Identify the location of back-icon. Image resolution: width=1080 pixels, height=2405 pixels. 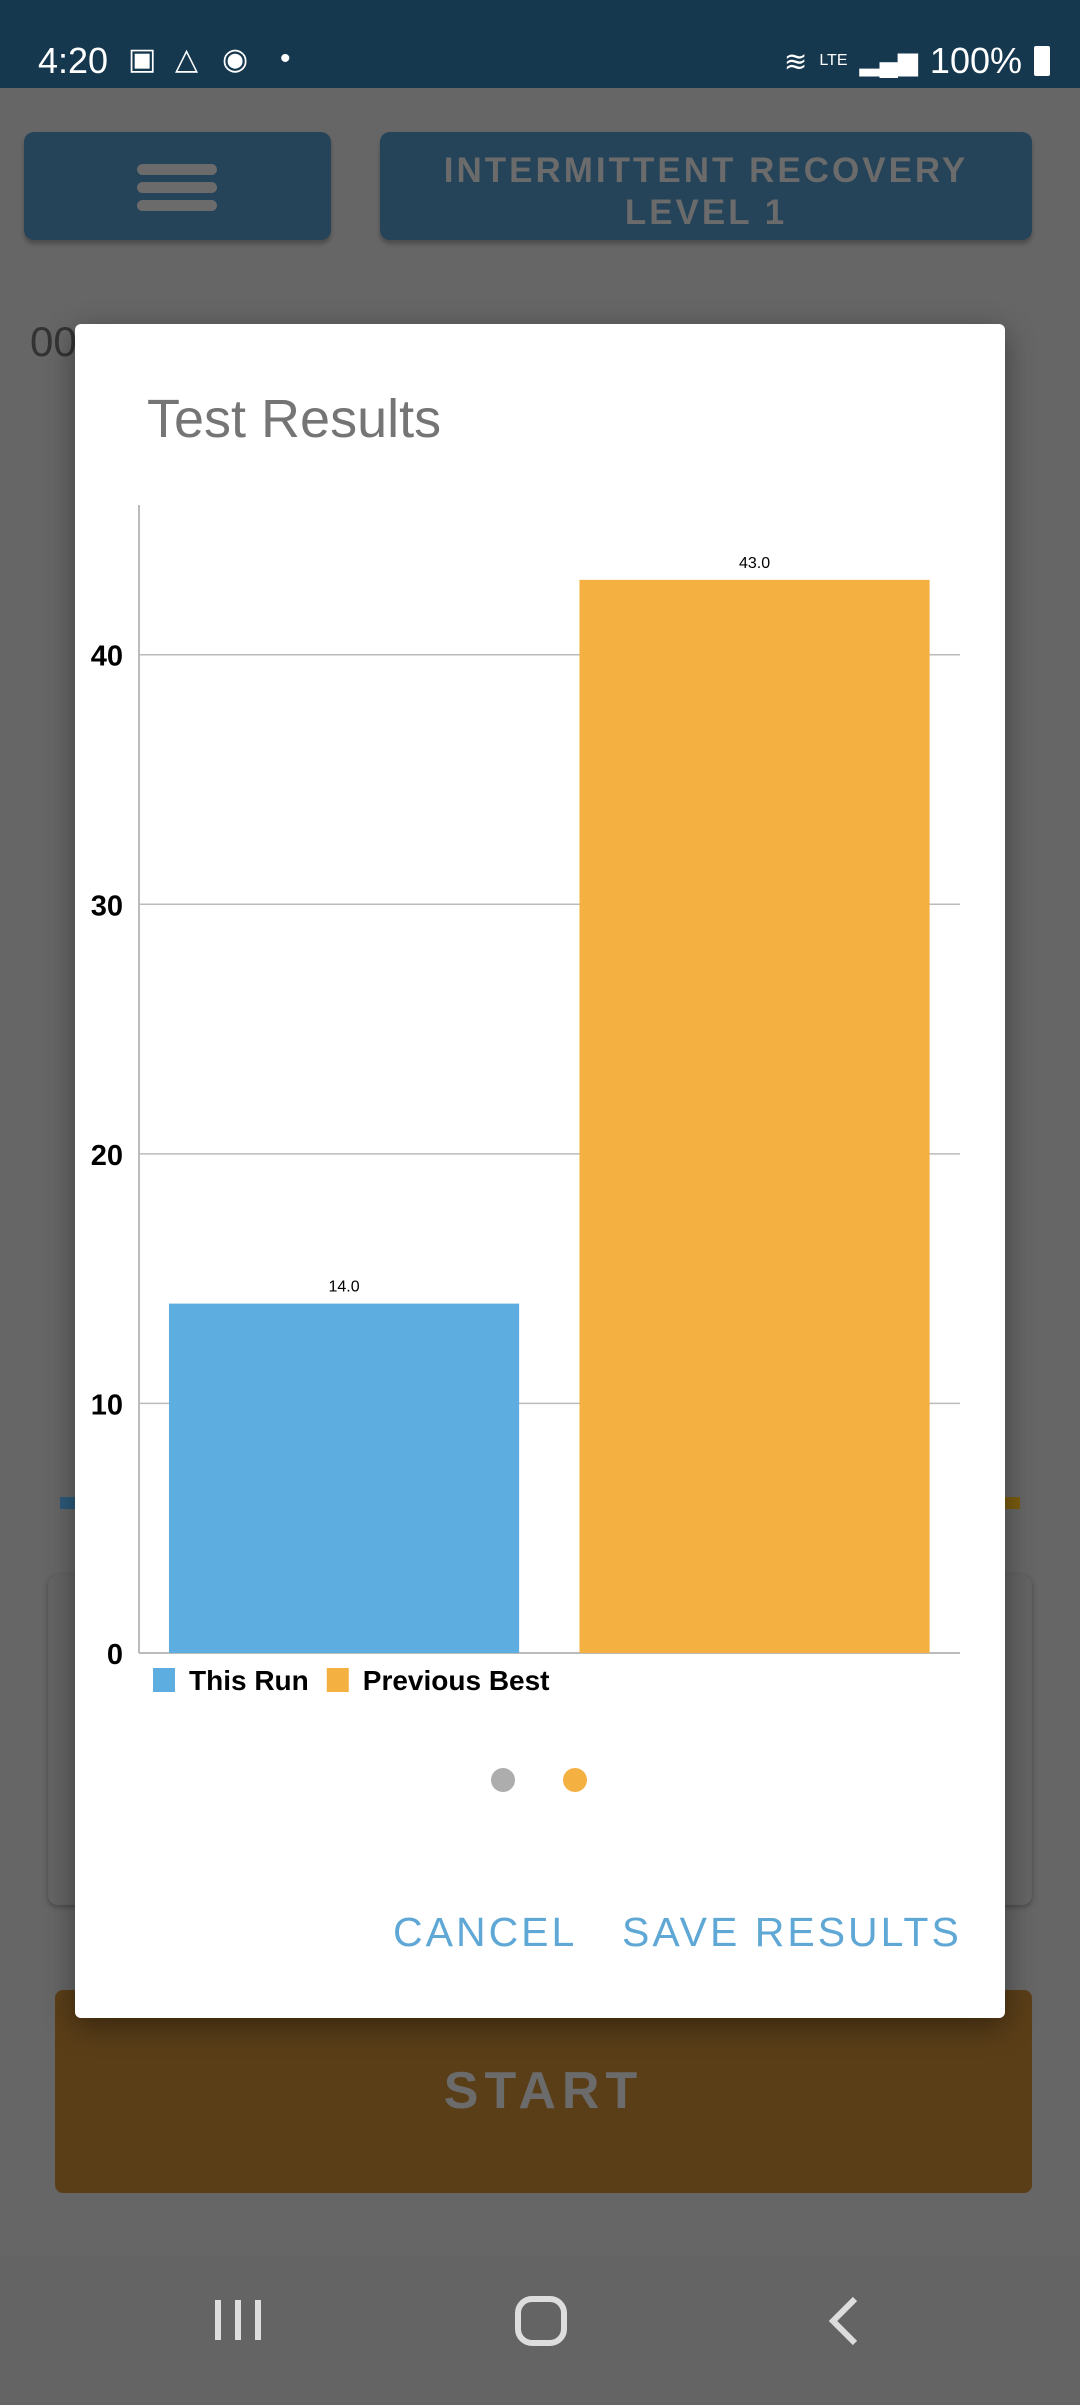
(843, 2321).